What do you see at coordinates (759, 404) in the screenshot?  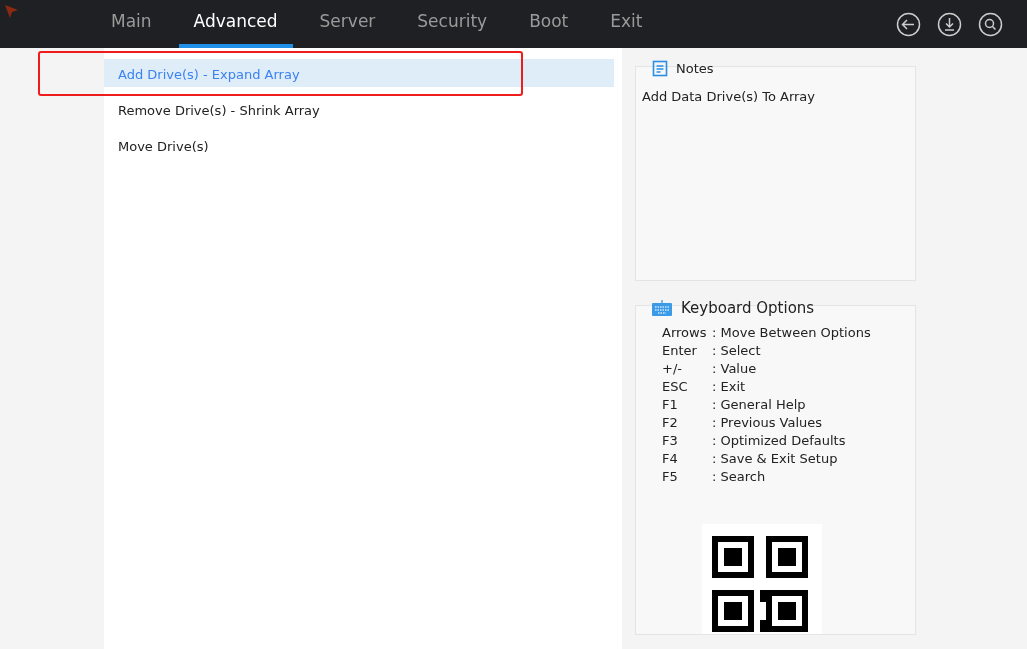 I see `key-action: : General Help` at bounding box center [759, 404].